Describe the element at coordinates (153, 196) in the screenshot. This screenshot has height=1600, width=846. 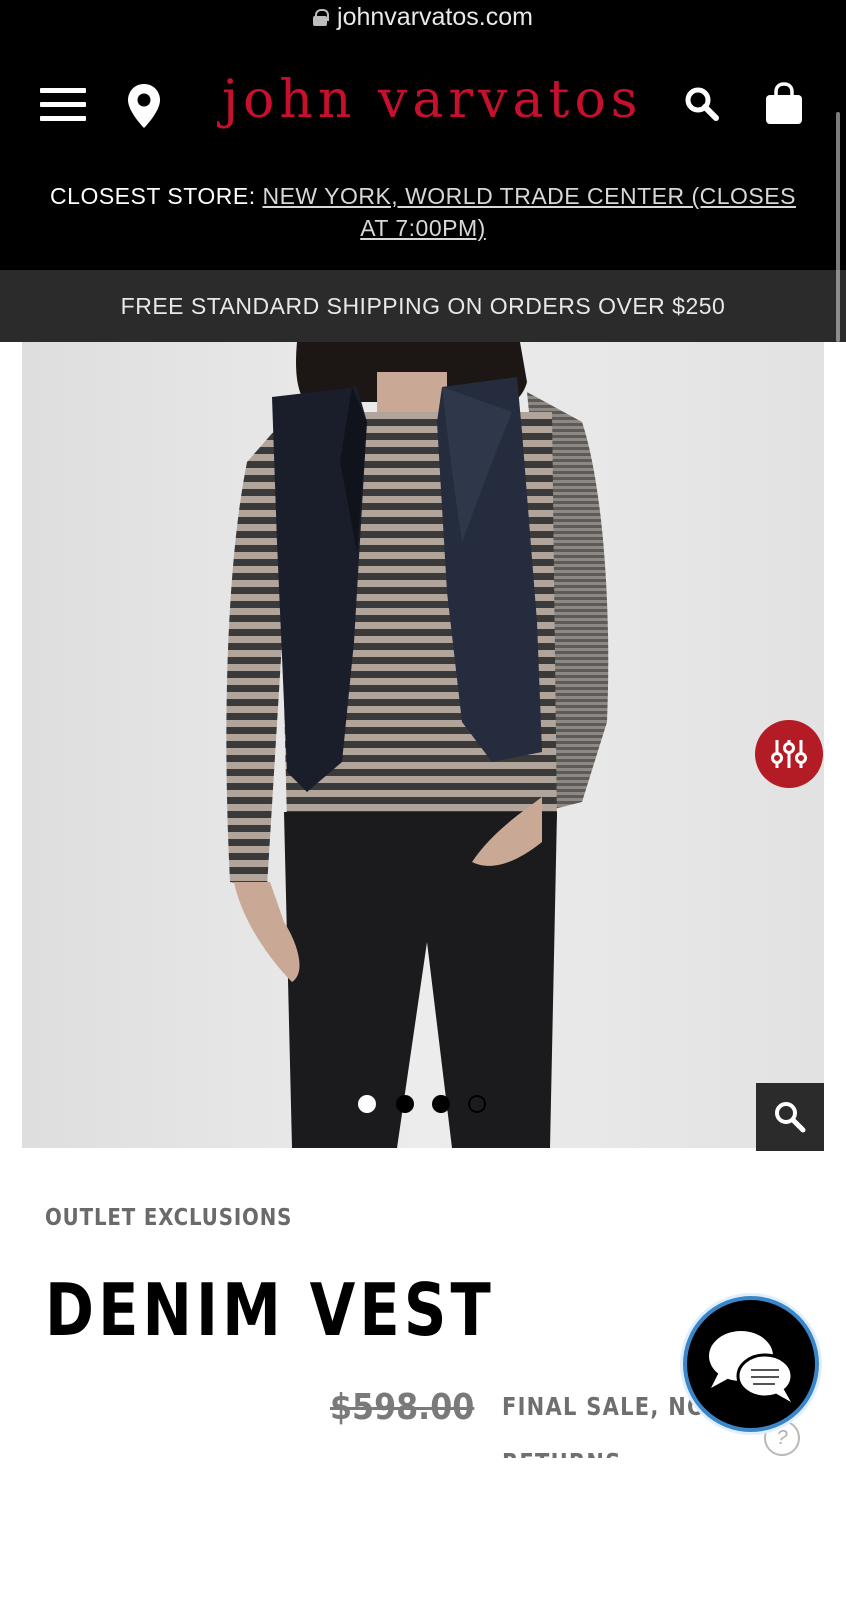
I see `closest-store-label: CLOSEST STORE:` at that location.